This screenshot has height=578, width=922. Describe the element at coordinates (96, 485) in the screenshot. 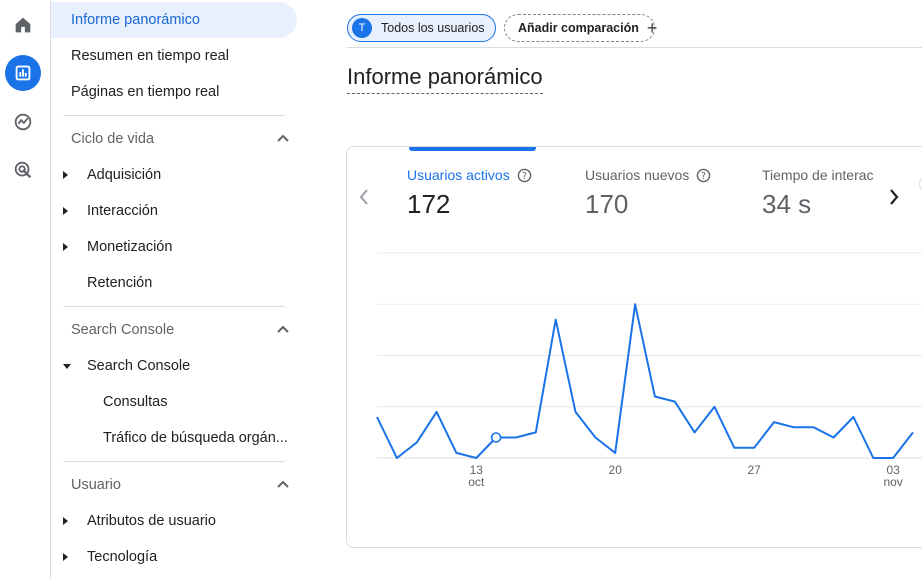

I see `section-title: Usuario` at that location.